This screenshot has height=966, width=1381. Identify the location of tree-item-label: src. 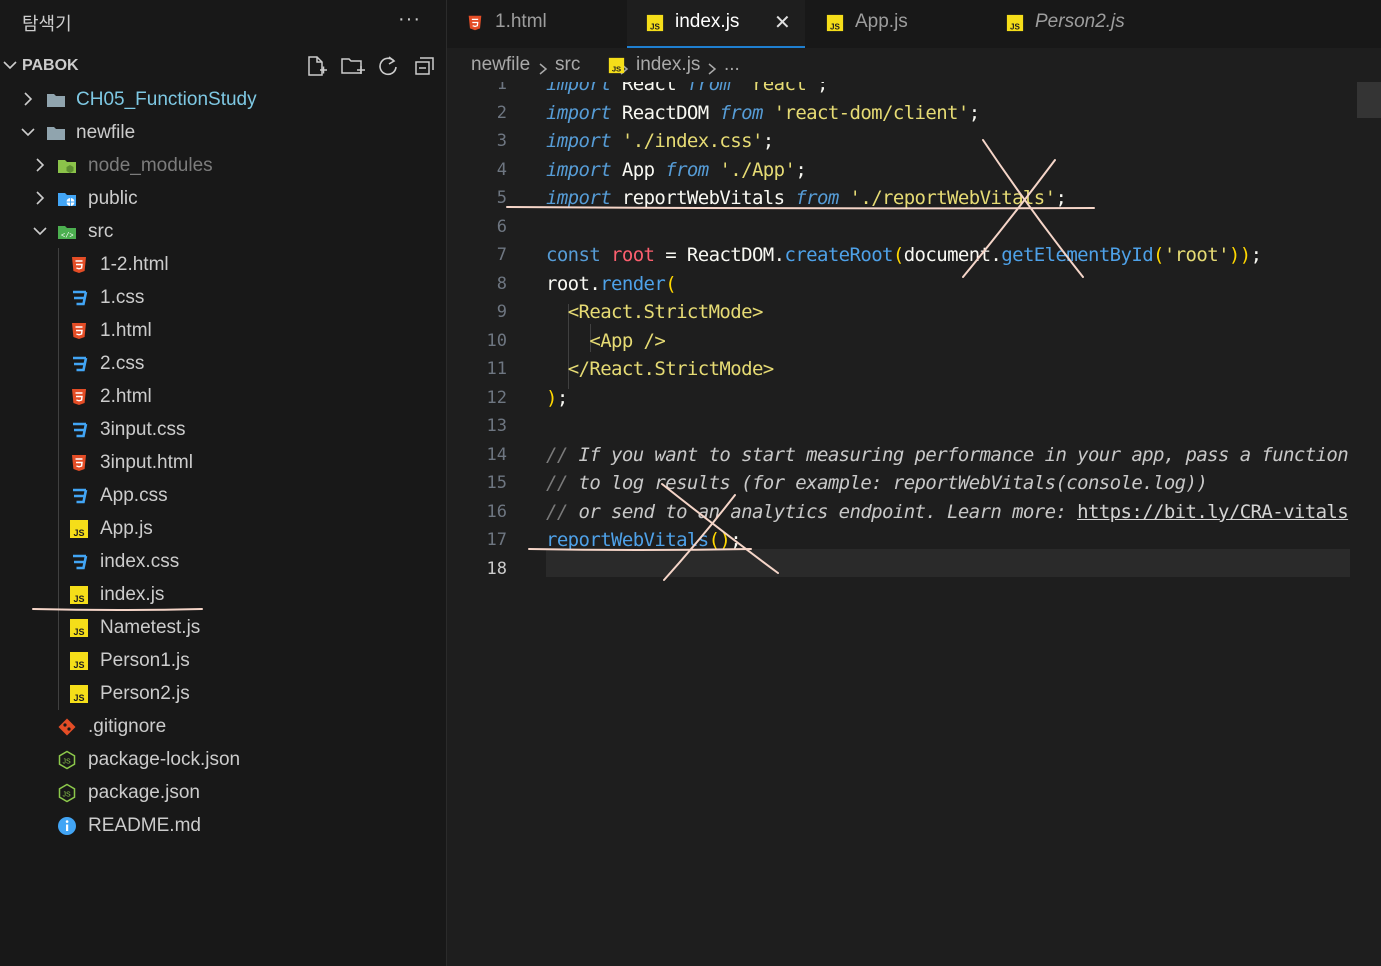
(101, 231).